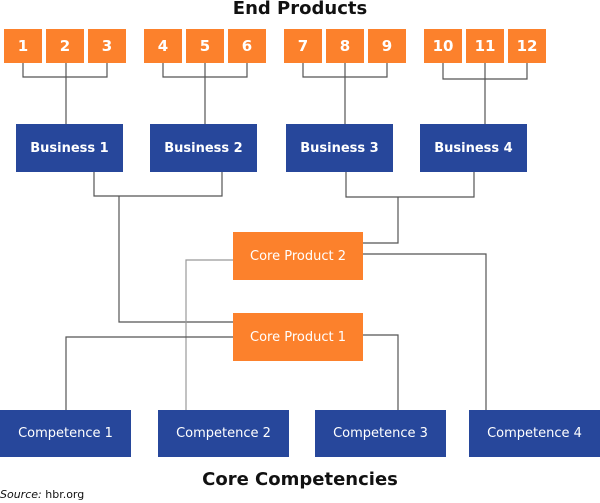 This screenshot has height=503, width=600. Describe the element at coordinates (303, 46) in the screenshot. I see `end-product-box: 7` at that location.